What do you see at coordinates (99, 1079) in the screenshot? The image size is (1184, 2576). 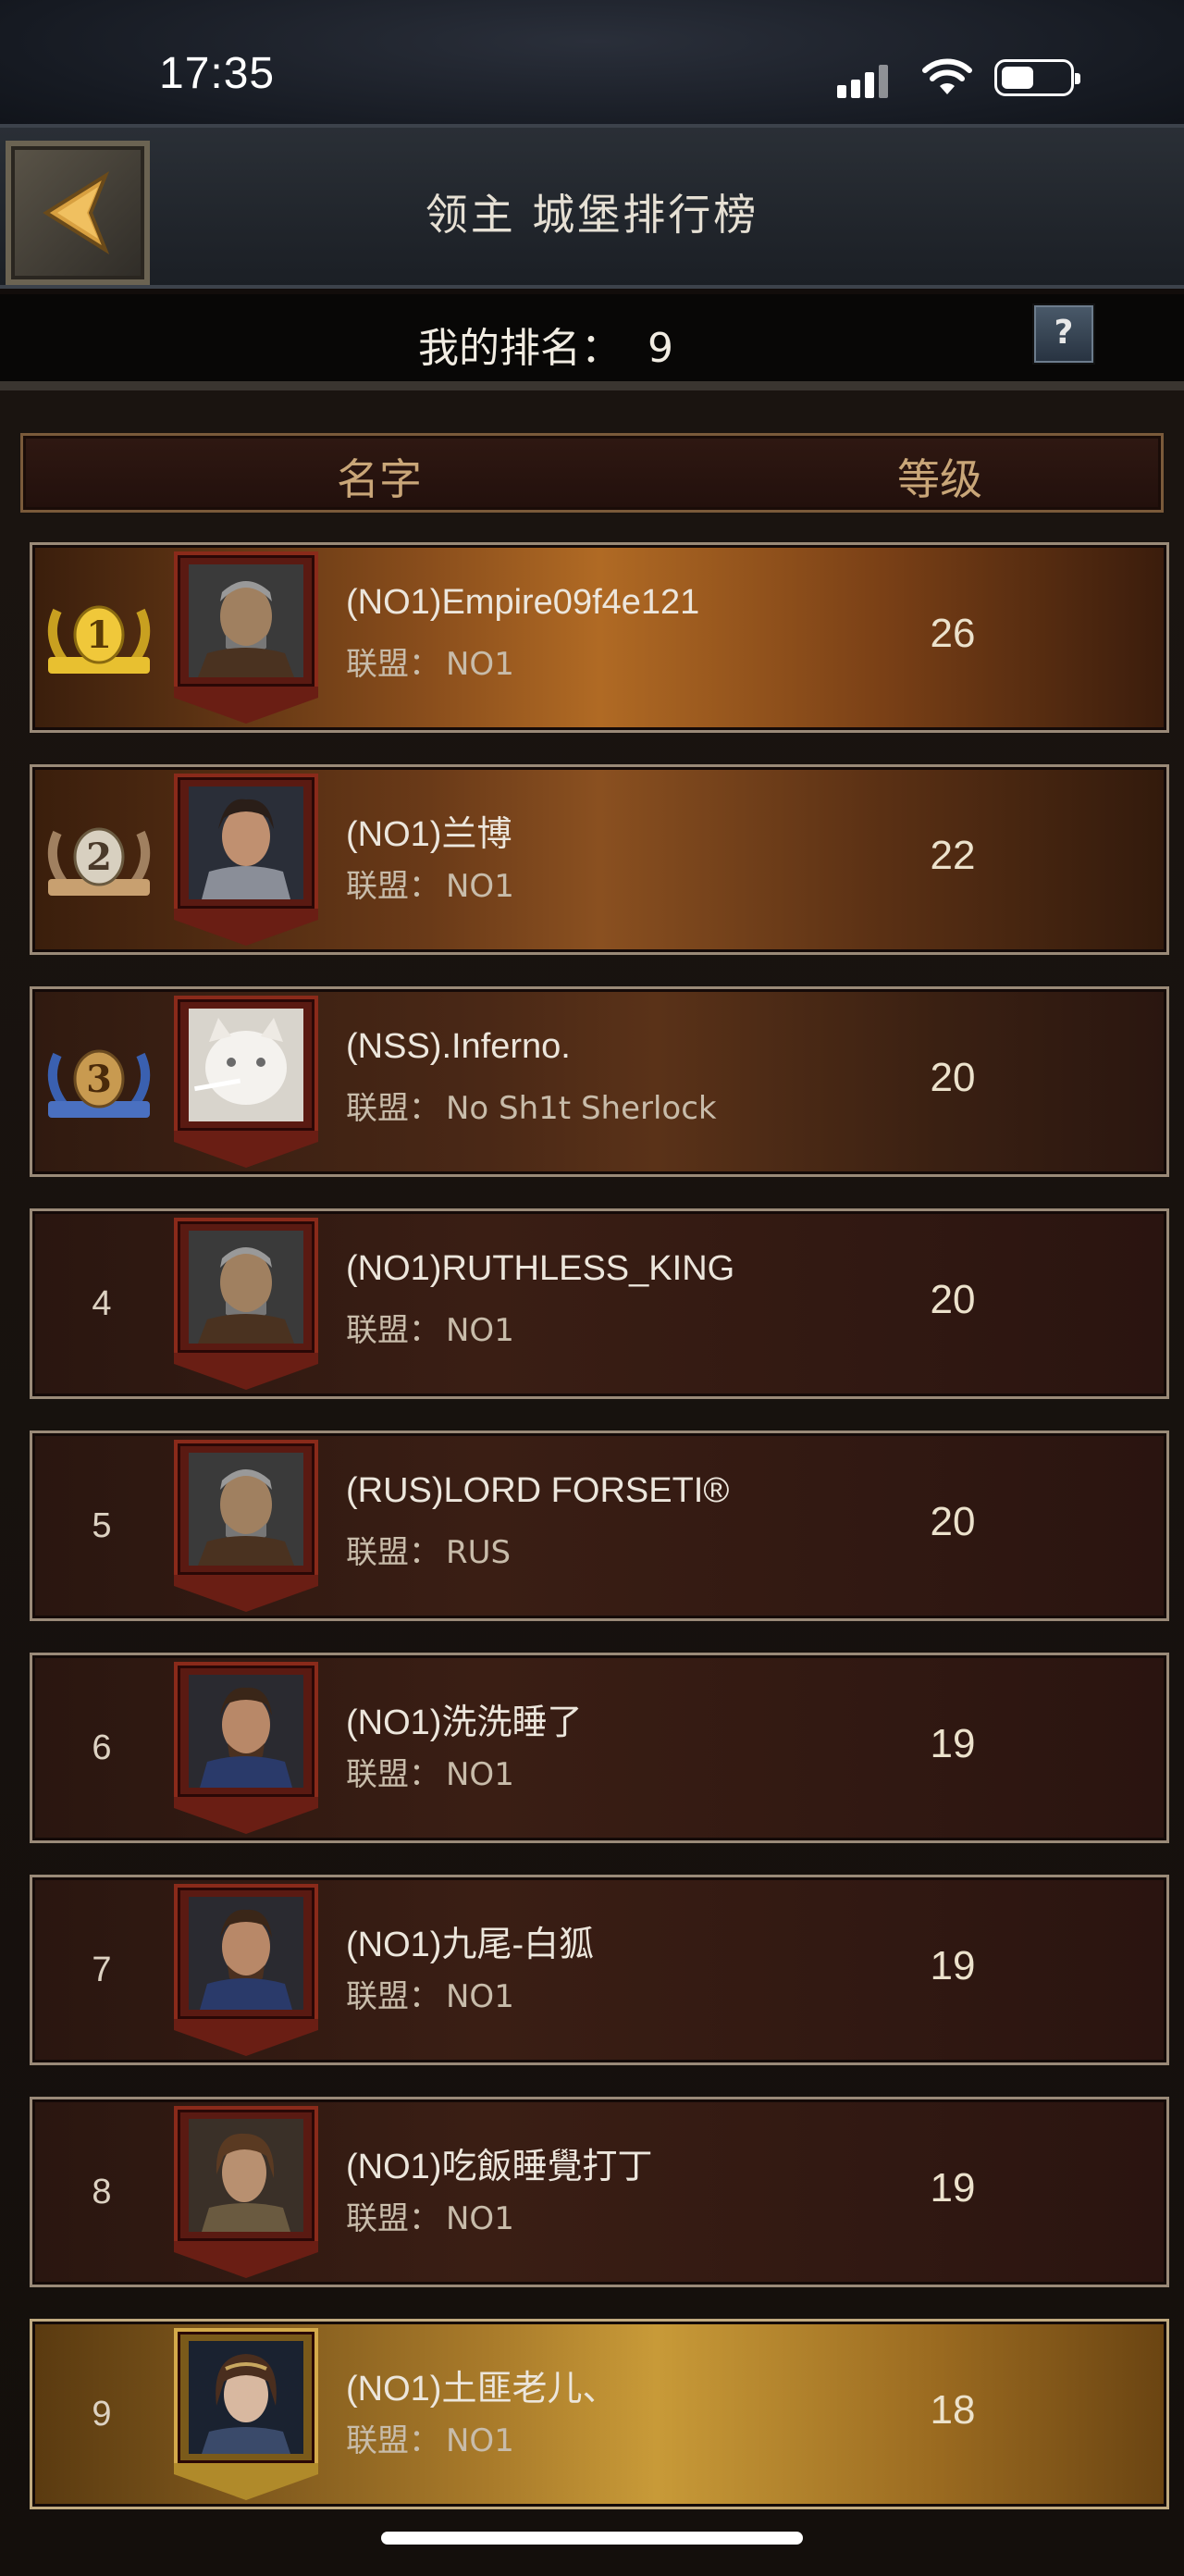 I see `svg-text: 3` at bounding box center [99, 1079].